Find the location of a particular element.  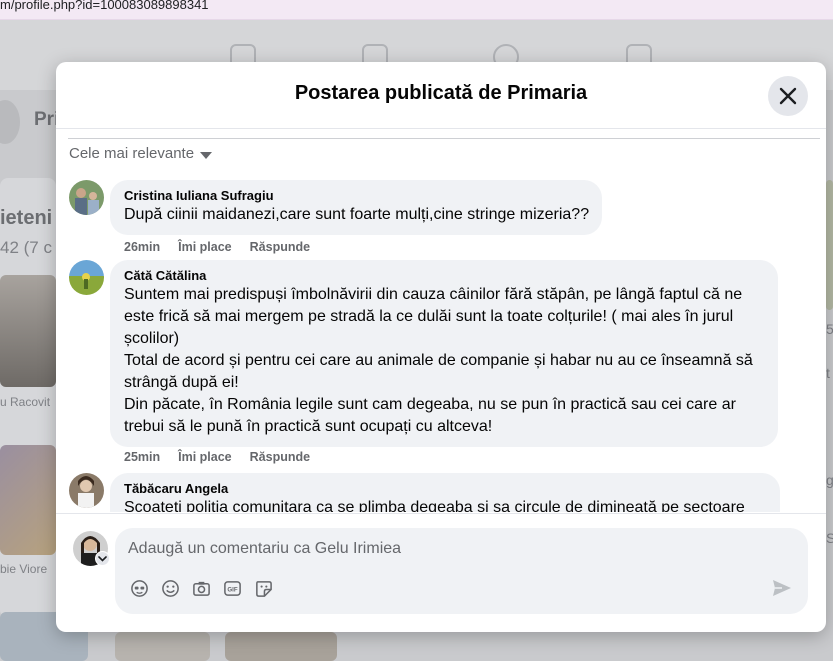

close-button is located at coordinates (788, 96).